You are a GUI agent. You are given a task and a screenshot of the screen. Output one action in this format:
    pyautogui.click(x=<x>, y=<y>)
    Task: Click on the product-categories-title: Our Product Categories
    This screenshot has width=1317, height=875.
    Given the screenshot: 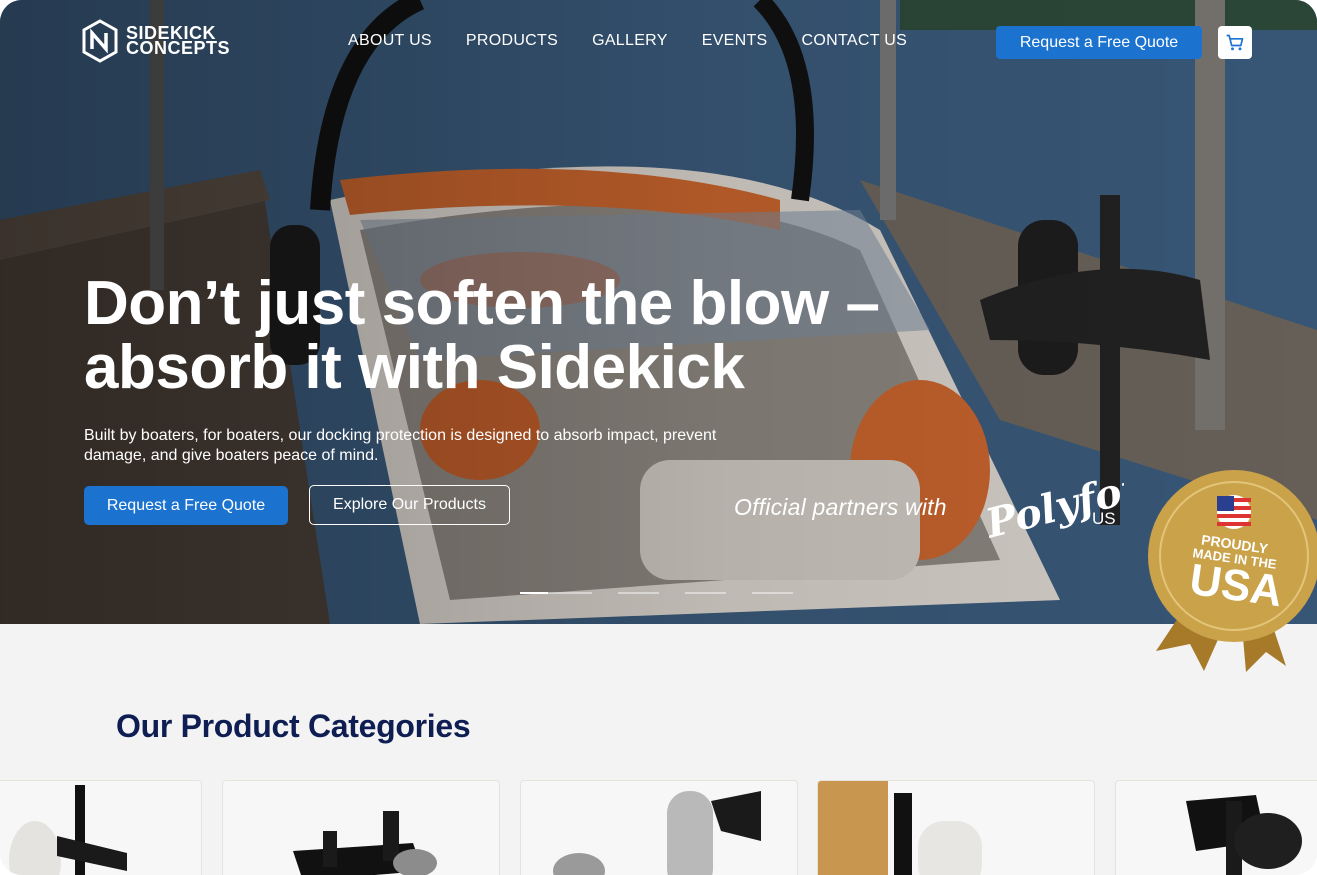 What is the action you would take?
    pyautogui.click(x=293, y=726)
    